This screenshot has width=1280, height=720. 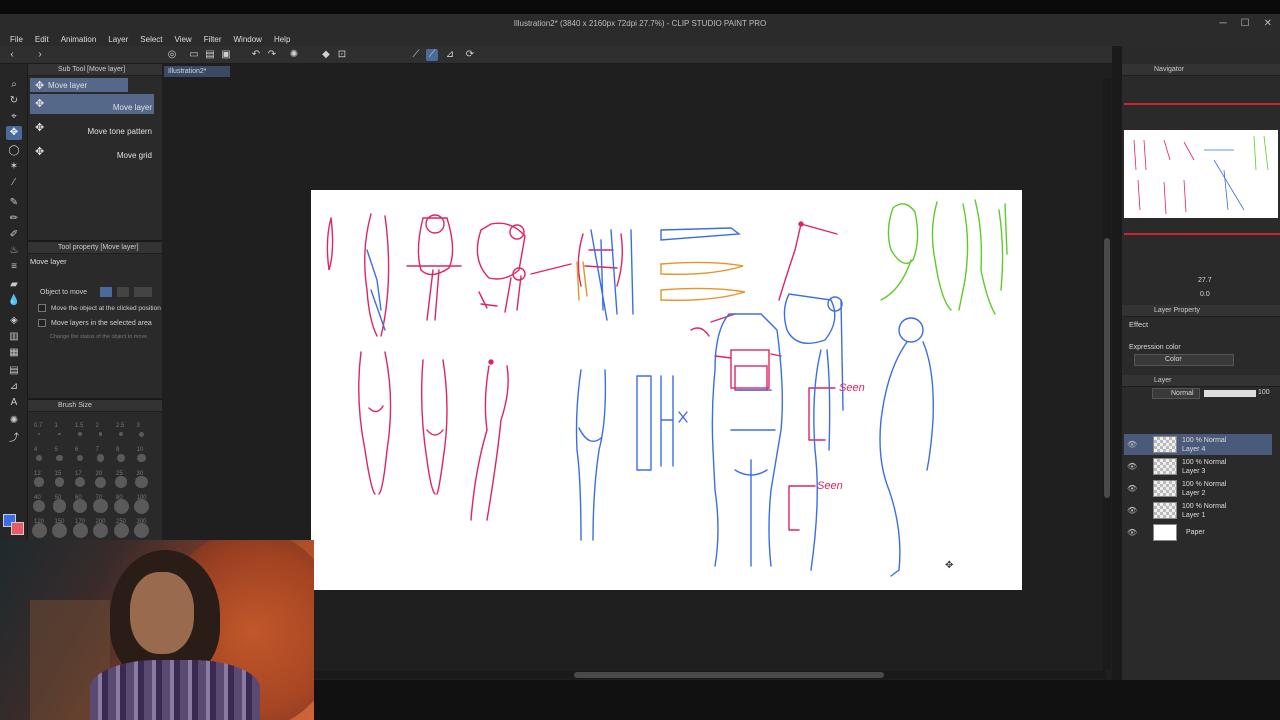 I want to click on snap-grid-icon: ⊿, so click(x=450, y=55).